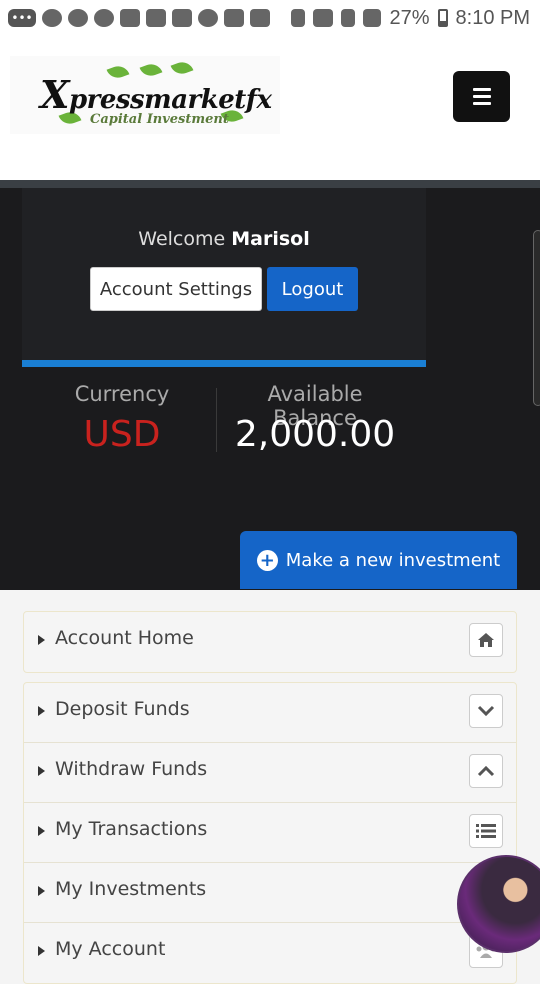 Image resolution: width=540 pixels, height=984 pixels. Describe the element at coordinates (372, 18) in the screenshot. I see `signal-icon` at that location.